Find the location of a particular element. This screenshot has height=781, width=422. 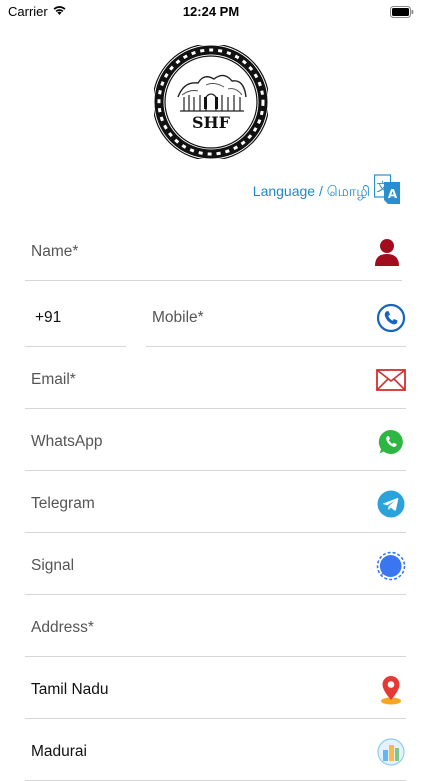

whatsapp-field: WhatsApp is located at coordinates (215, 442).